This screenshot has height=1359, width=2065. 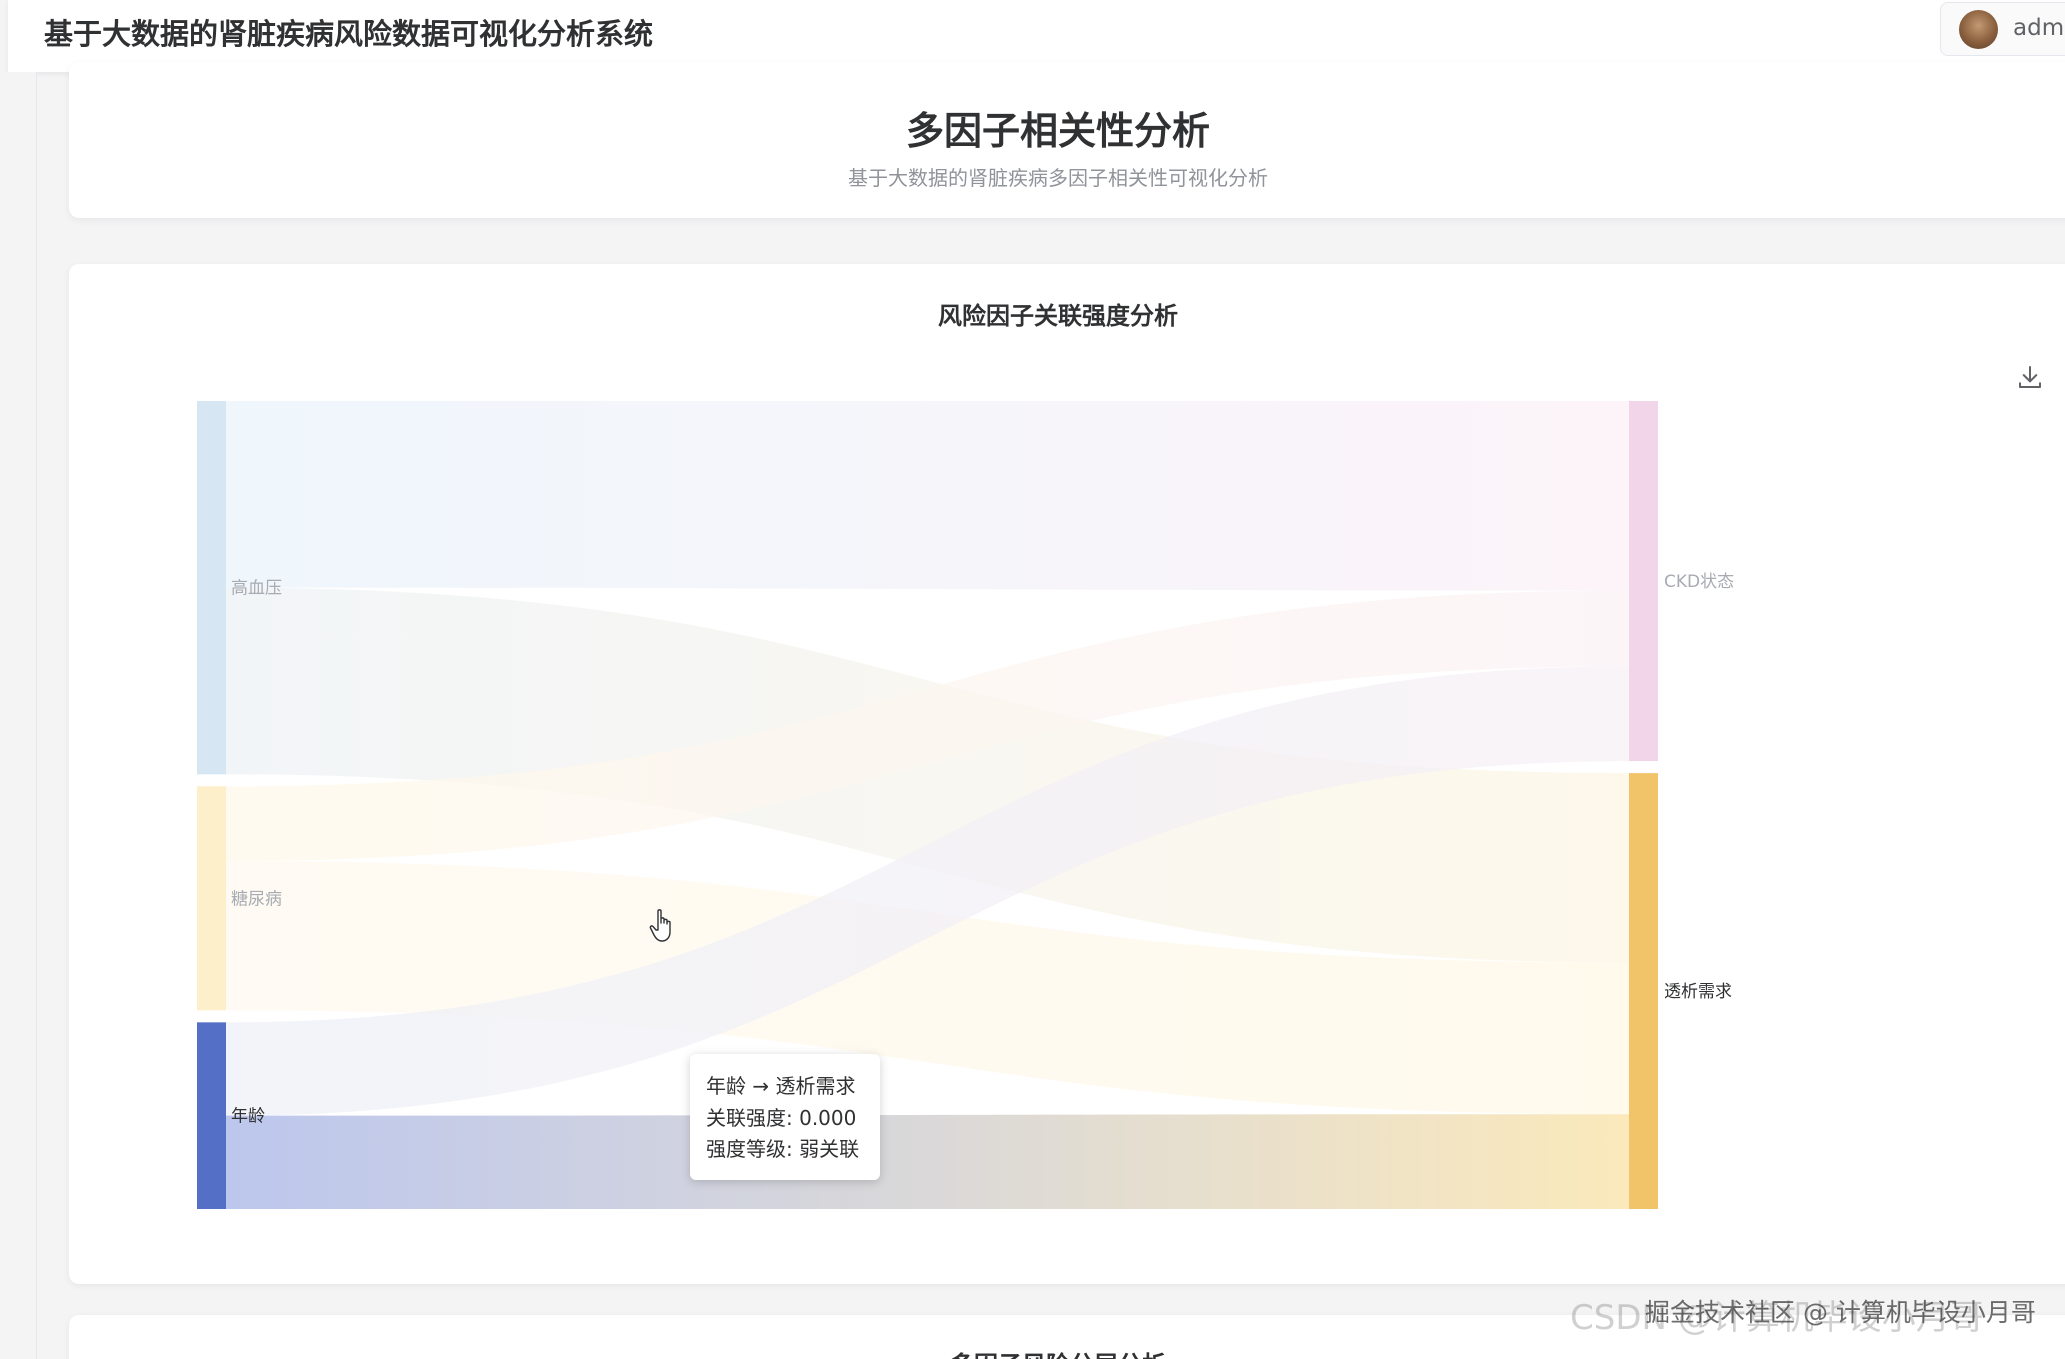 What do you see at coordinates (256, 899) in the screenshot?
I see `sankey-node-label: 糖尿病` at bounding box center [256, 899].